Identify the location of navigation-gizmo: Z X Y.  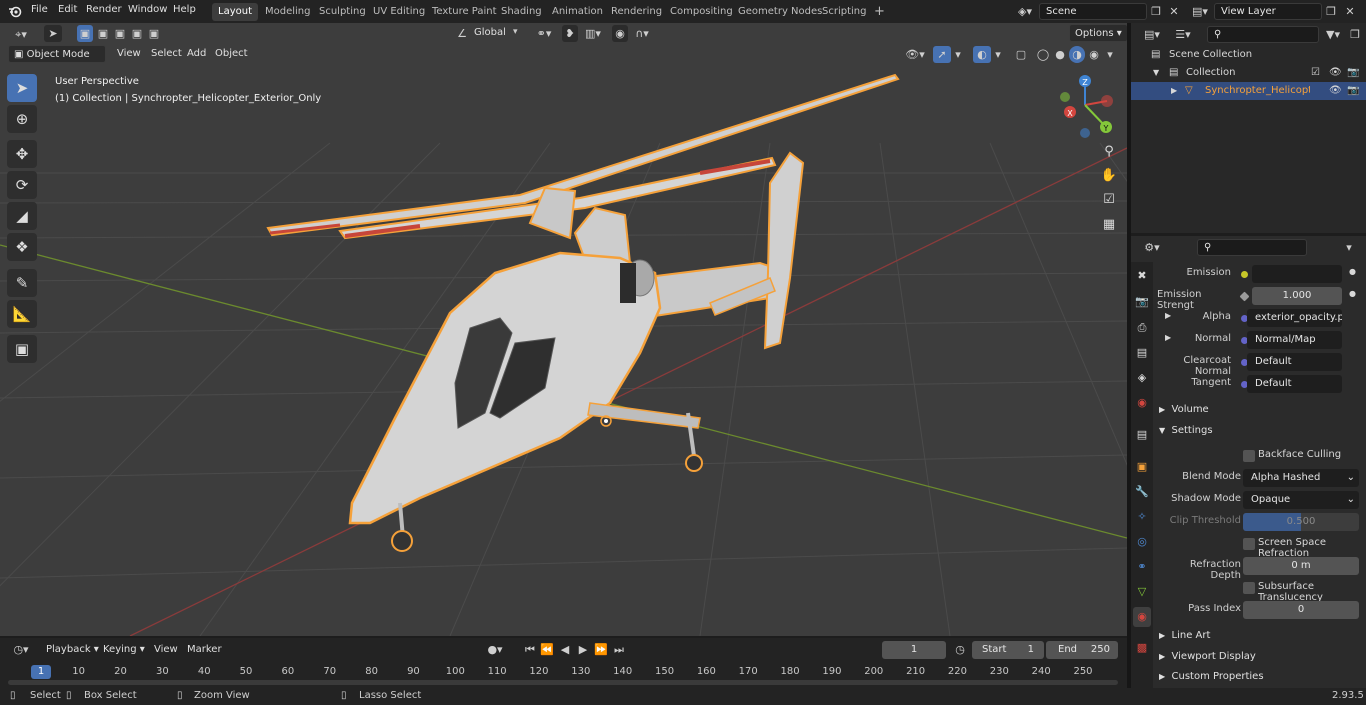
(1085, 108).